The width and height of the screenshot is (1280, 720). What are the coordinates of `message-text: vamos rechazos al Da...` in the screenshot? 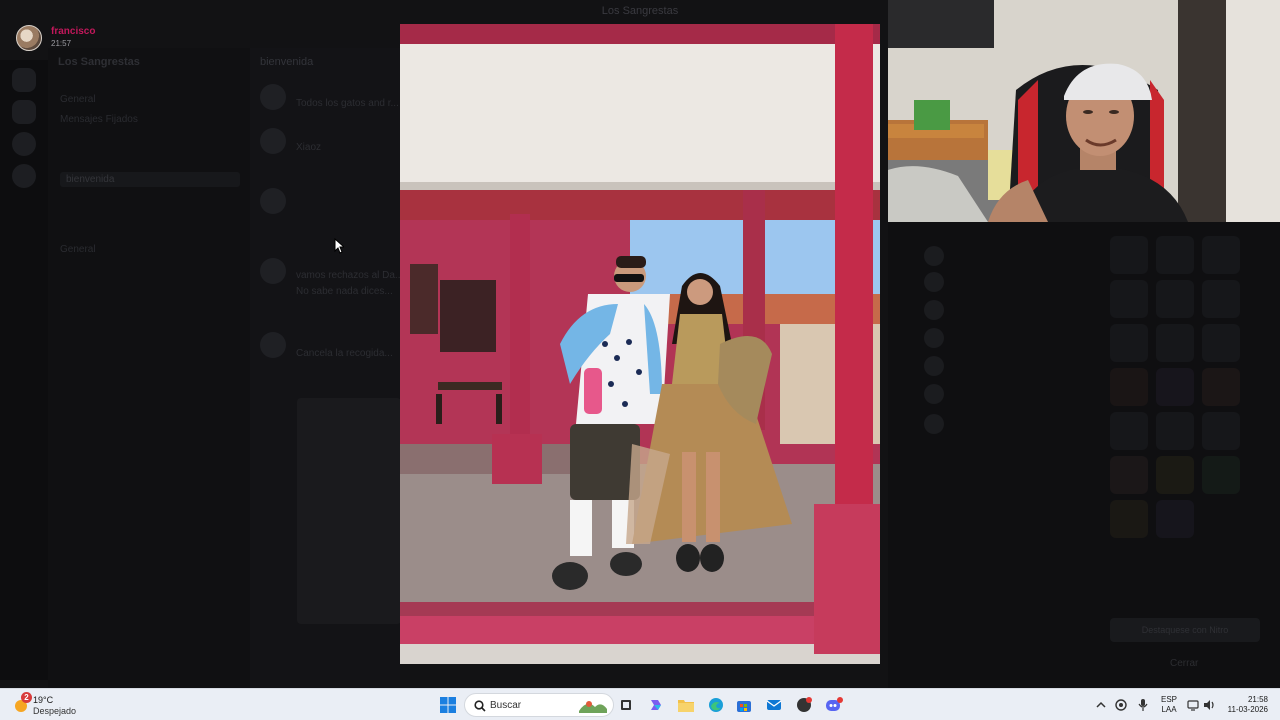 It's located at (350, 275).